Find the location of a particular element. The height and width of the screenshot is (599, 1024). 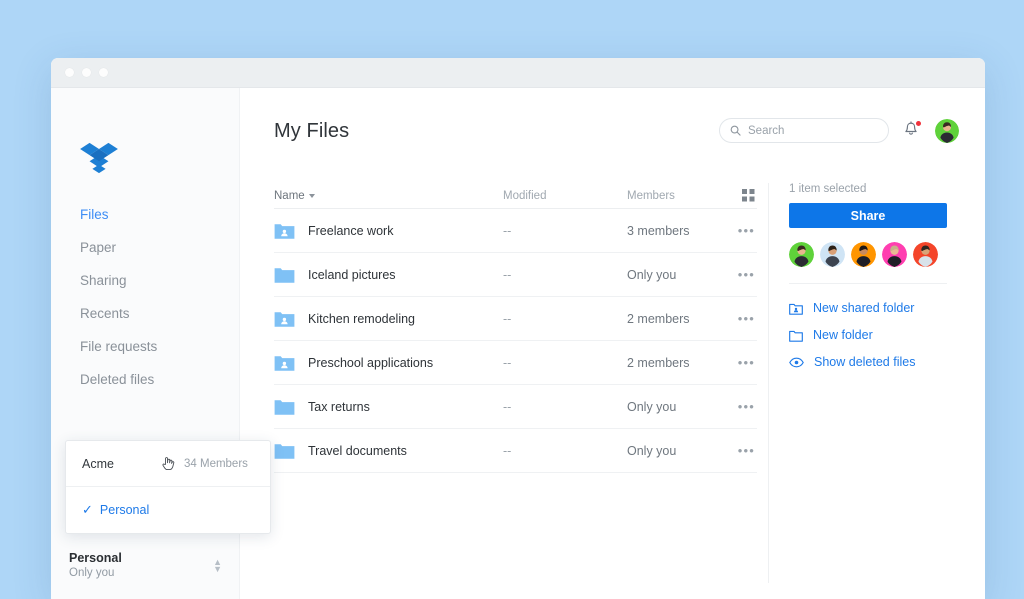

table-row: Freelance work -- 3 members ••• is located at coordinates (515, 231).